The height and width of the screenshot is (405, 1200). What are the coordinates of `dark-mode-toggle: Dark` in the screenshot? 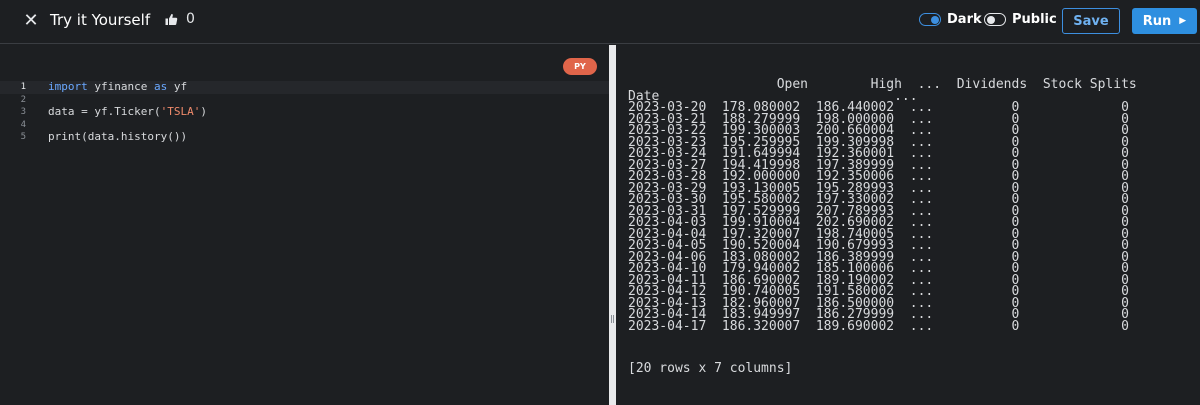 It's located at (950, 19).